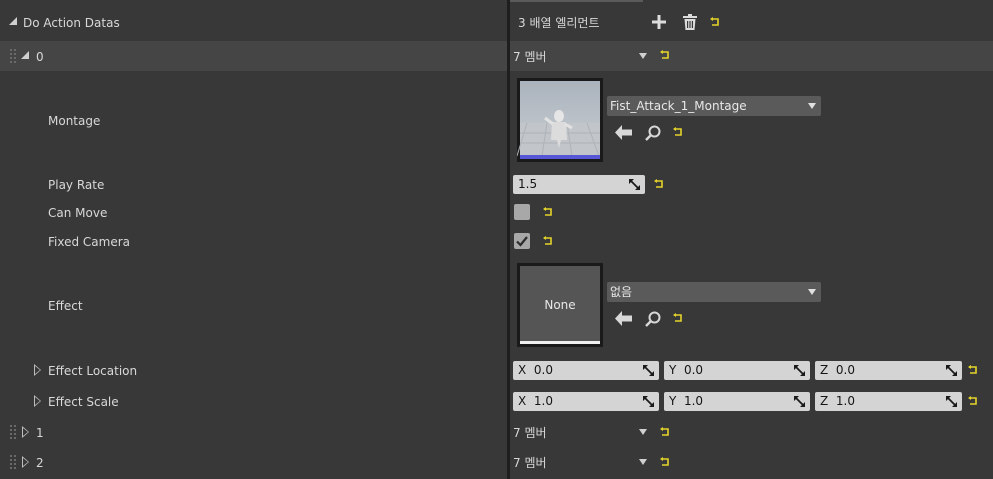 The width and height of the screenshot is (993, 479). What do you see at coordinates (93, 371) in the screenshot?
I see `effect-location-label: Effect Location` at bounding box center [93, 371].